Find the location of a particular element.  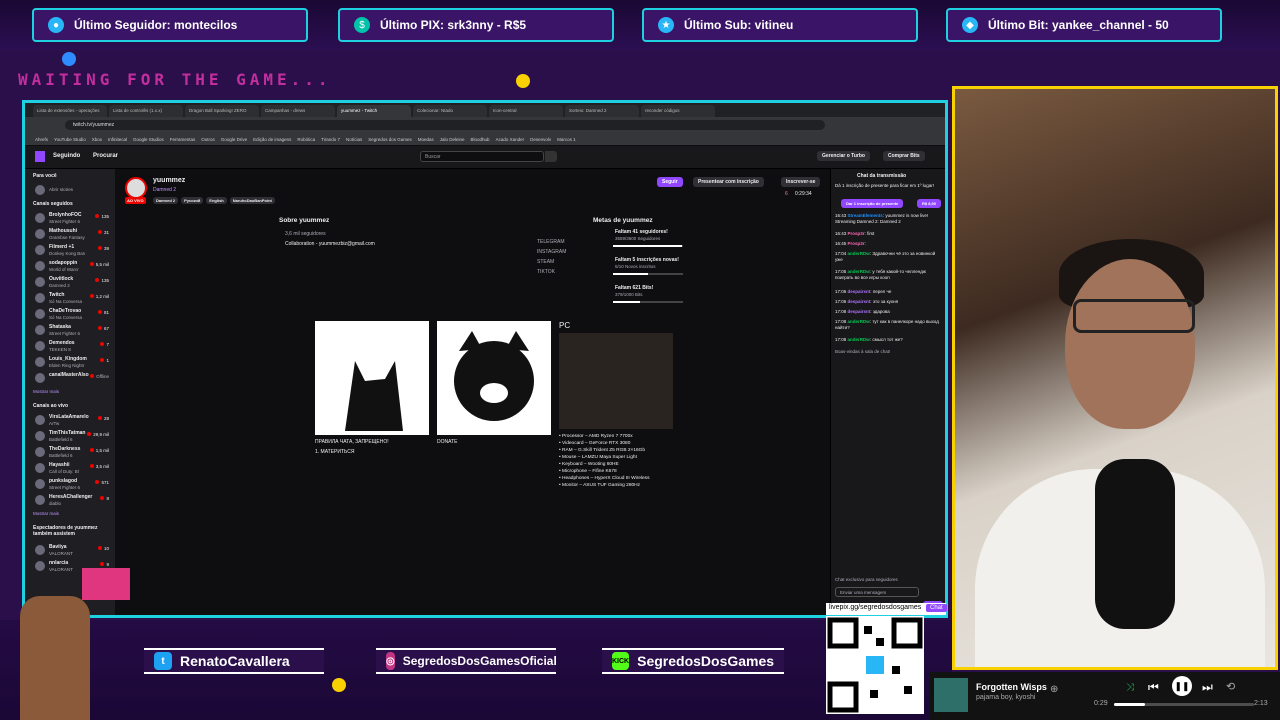

sidebar-channel: VirsLataAmarelo ArTw 28 is located at coordinates (71, 421).